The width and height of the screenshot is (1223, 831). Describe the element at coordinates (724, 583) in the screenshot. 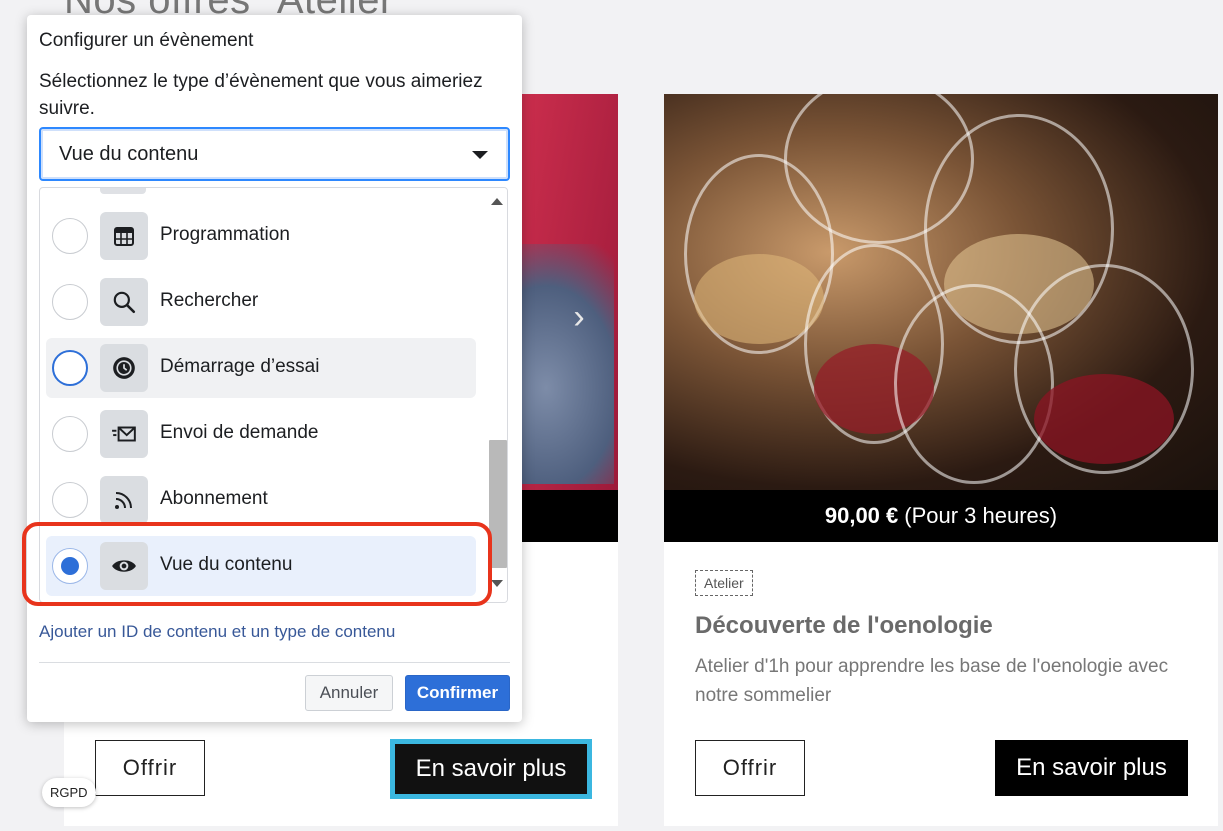

I see `category-tag: Atelier` at that location.